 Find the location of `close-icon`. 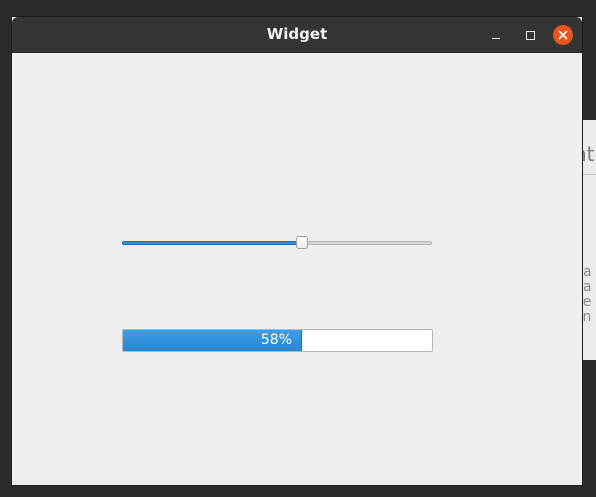

close-icon is located at coordinates (563, 35).